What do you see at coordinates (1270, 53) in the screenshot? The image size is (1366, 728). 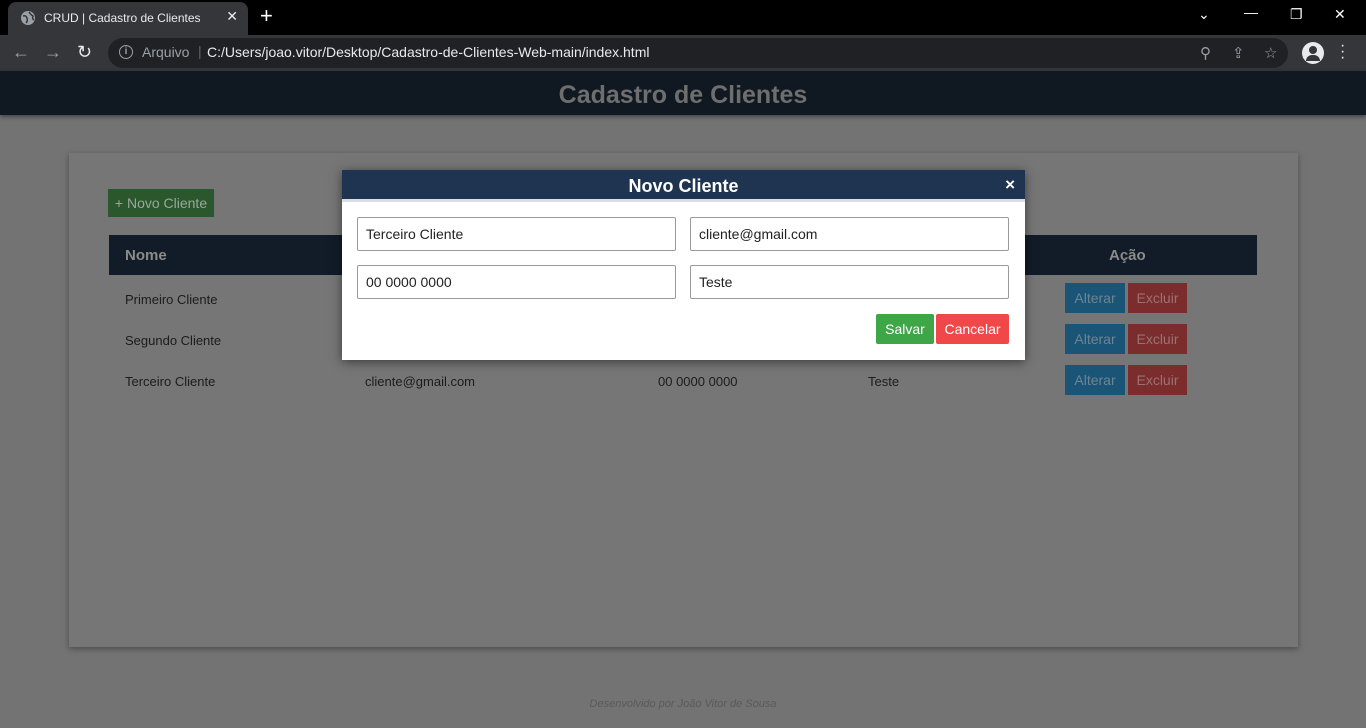 I see `bookmark-star-icon: ☆` at bounding box center [1270, 53].